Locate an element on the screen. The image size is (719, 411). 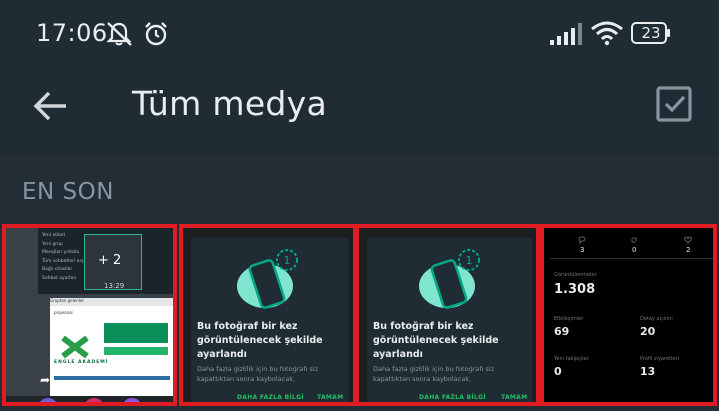
profile-visits-value: 13 is located at coordinates (648, 371).